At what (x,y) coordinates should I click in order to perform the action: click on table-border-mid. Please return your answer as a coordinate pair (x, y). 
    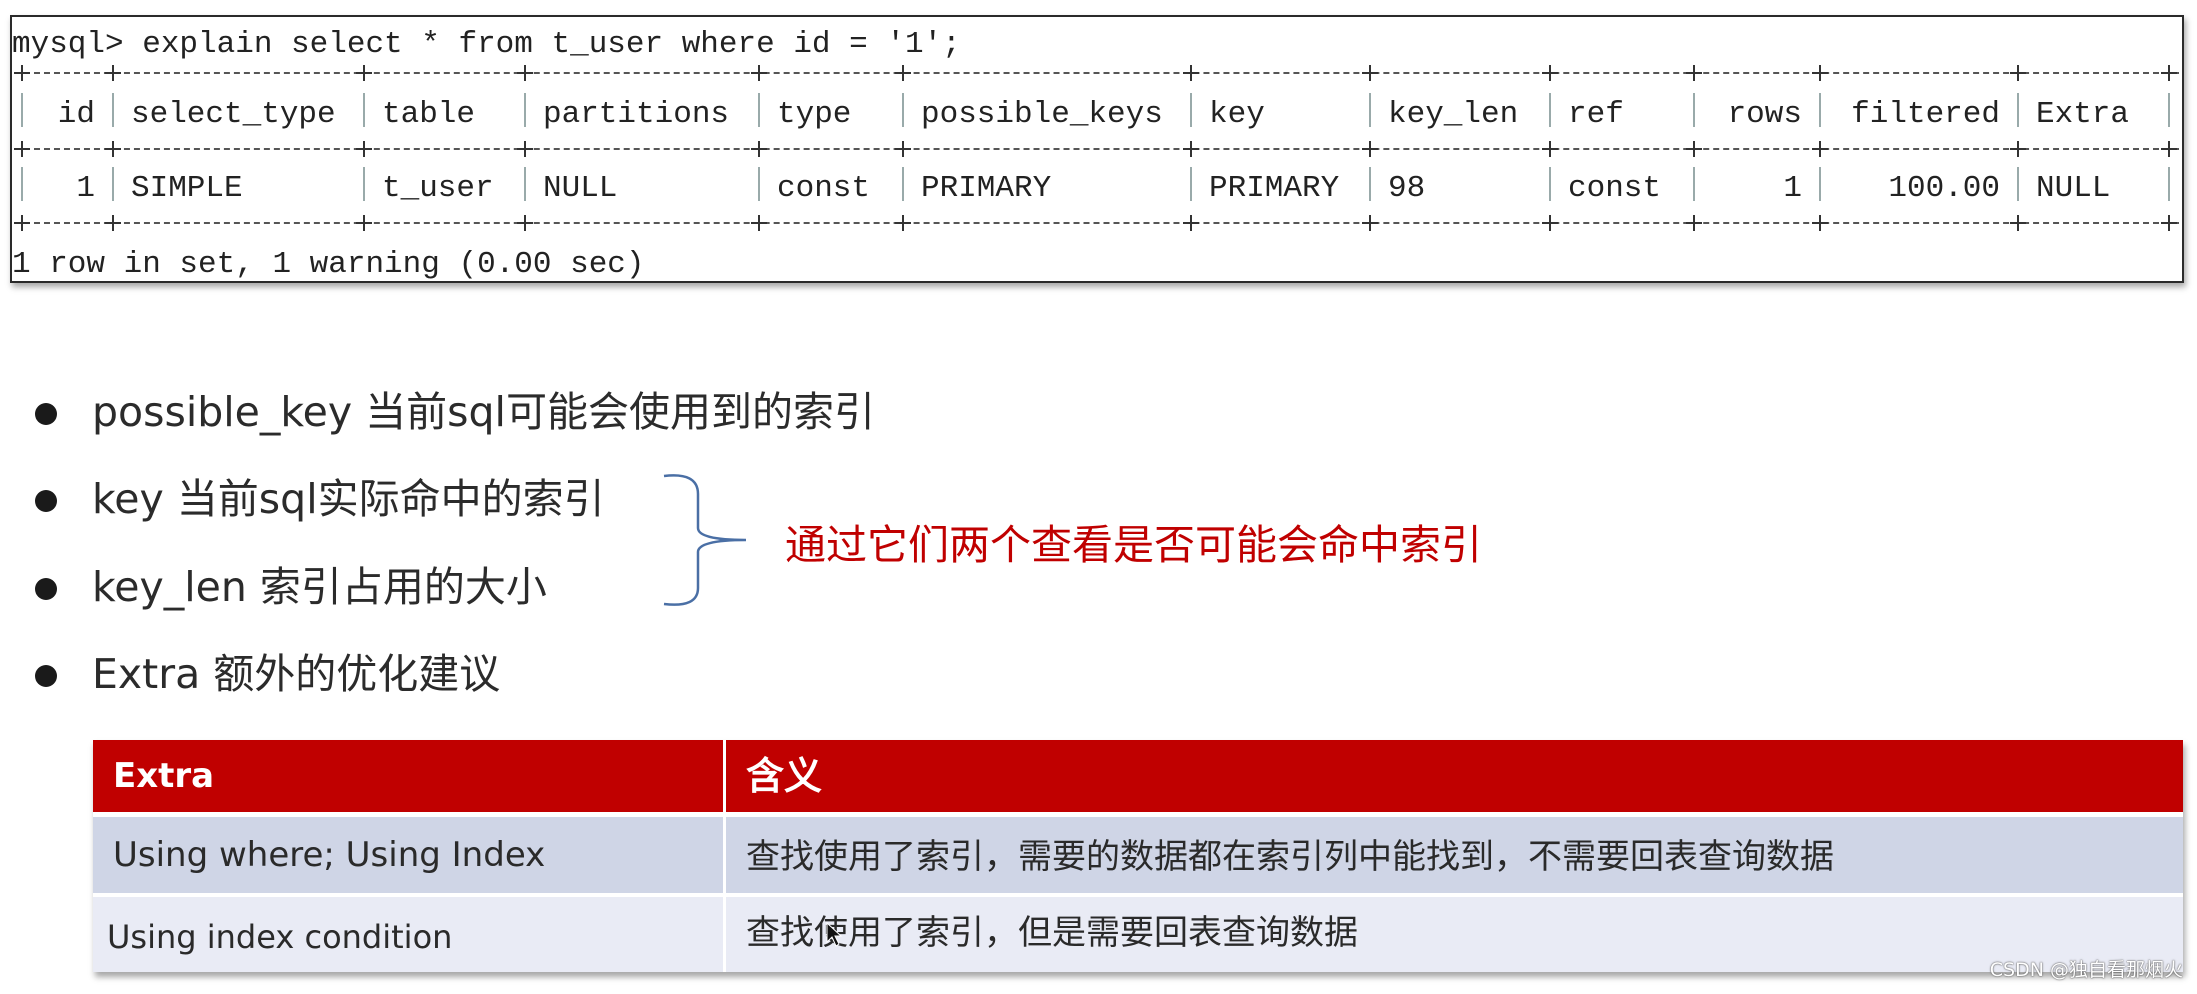
    Looking at the image, I should click on (1101, 149).